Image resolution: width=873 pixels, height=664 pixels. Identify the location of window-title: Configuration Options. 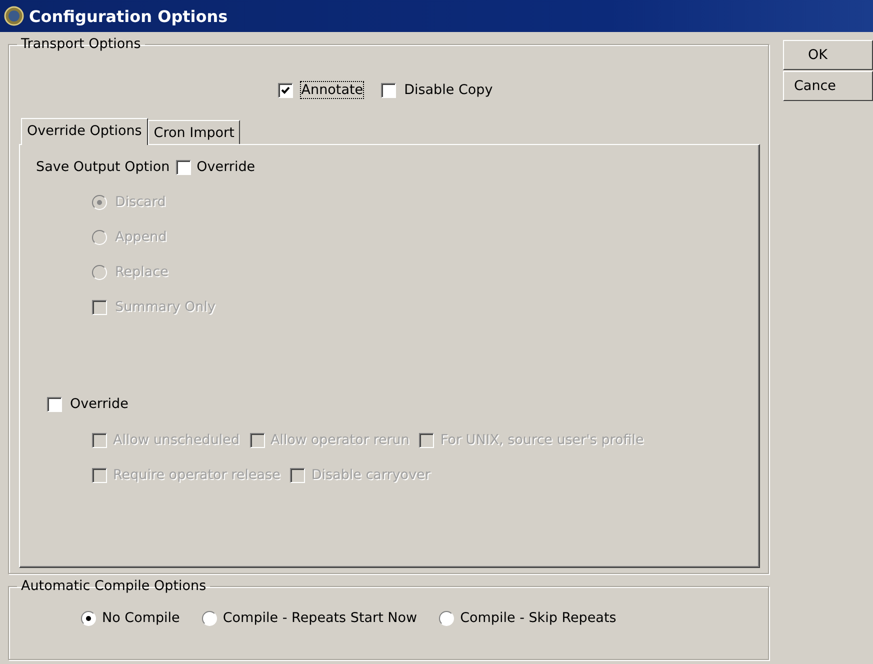
(128, 16).